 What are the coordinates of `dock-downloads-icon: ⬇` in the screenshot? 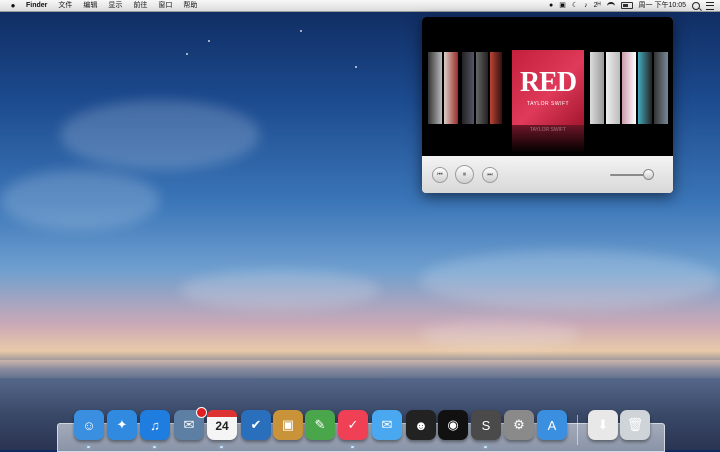 It's located at (603, 425).